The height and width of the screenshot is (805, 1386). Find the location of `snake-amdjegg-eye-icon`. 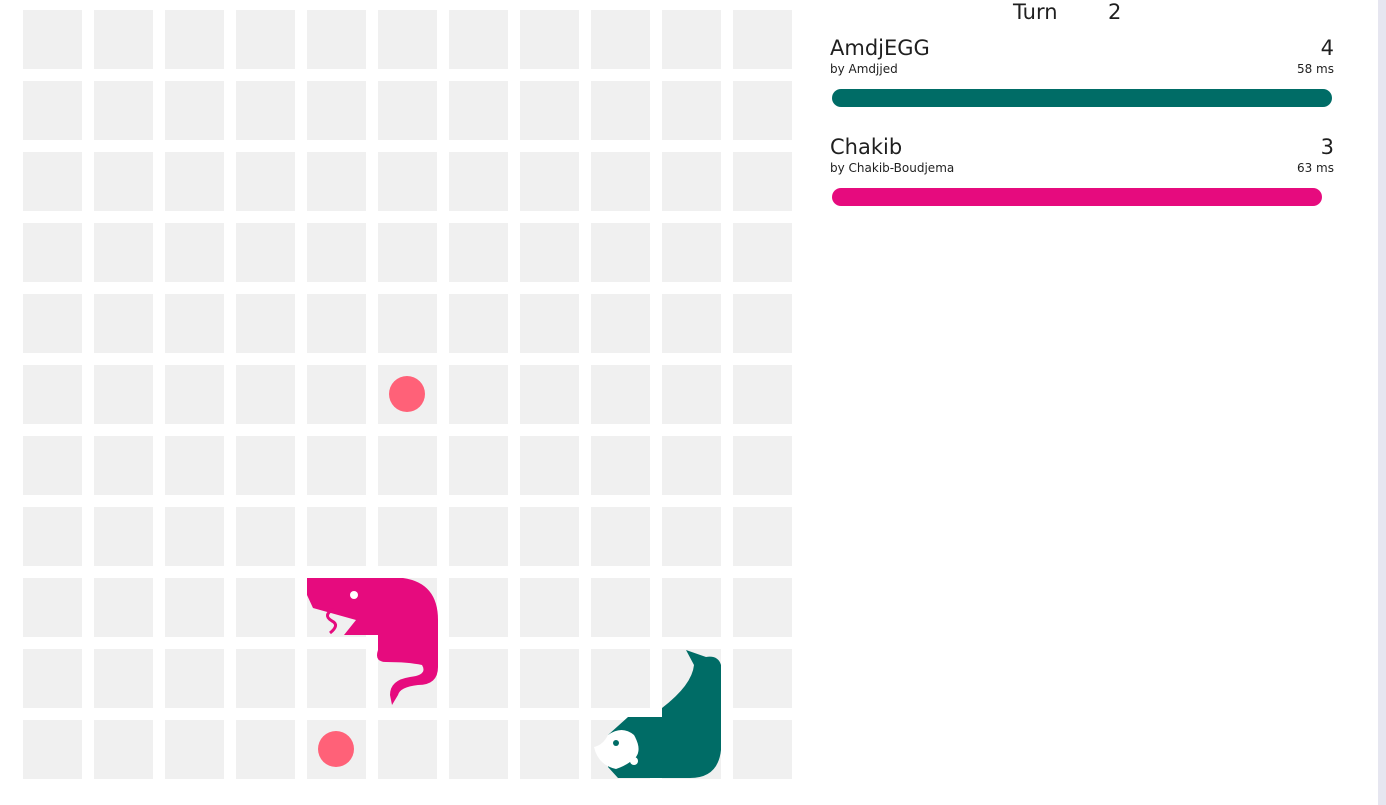

snake-amdjegg-eye-icon is located at coordinates (616, 743).